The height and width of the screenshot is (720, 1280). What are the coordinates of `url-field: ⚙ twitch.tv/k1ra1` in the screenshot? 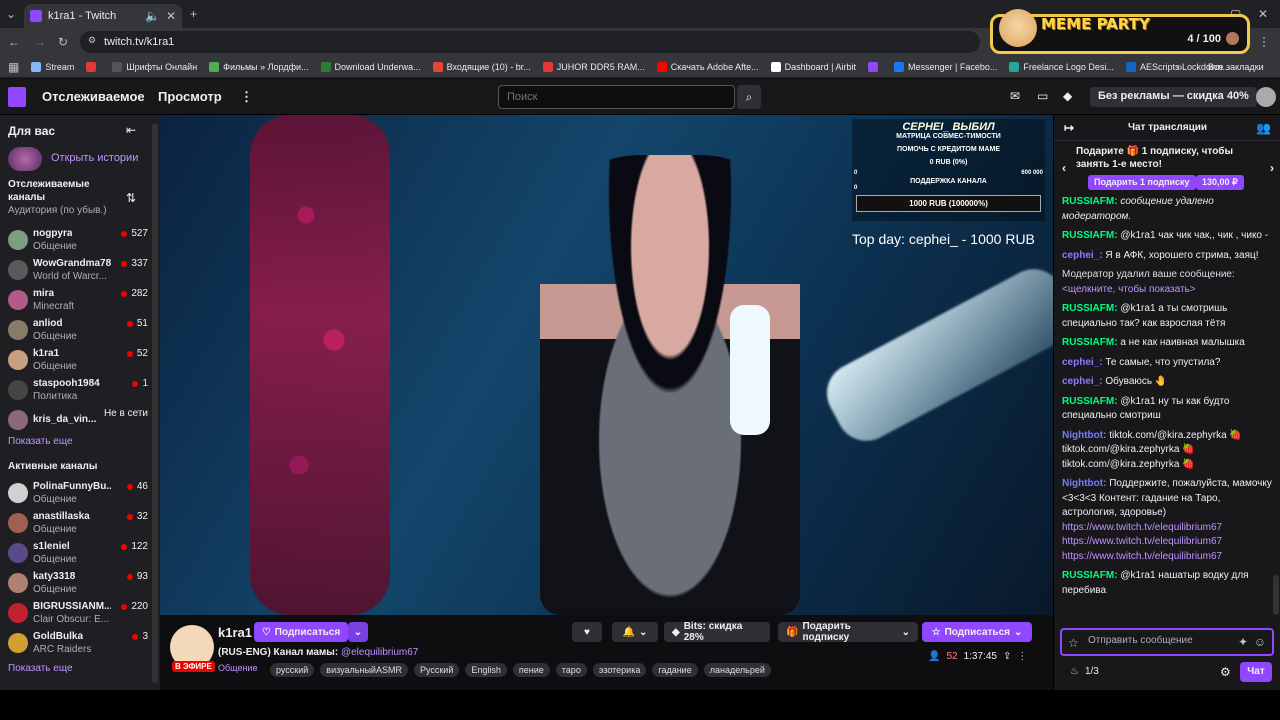 It's located at (530, 42).